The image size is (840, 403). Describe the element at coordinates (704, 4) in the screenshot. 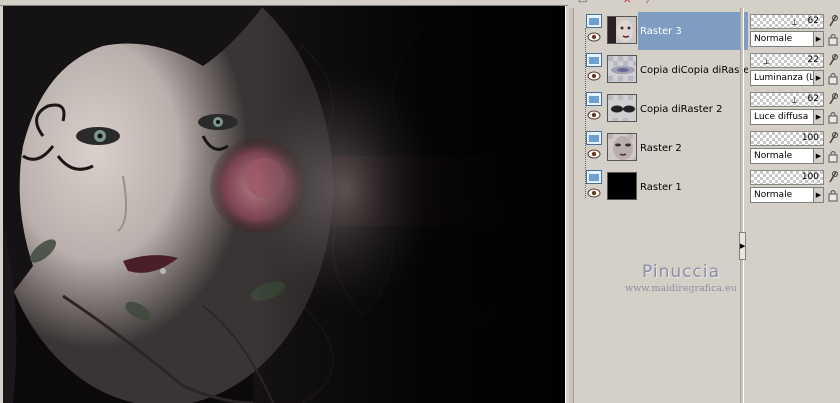

I see `layers-toolbar: ▭ ✕ ⁄` at that location.